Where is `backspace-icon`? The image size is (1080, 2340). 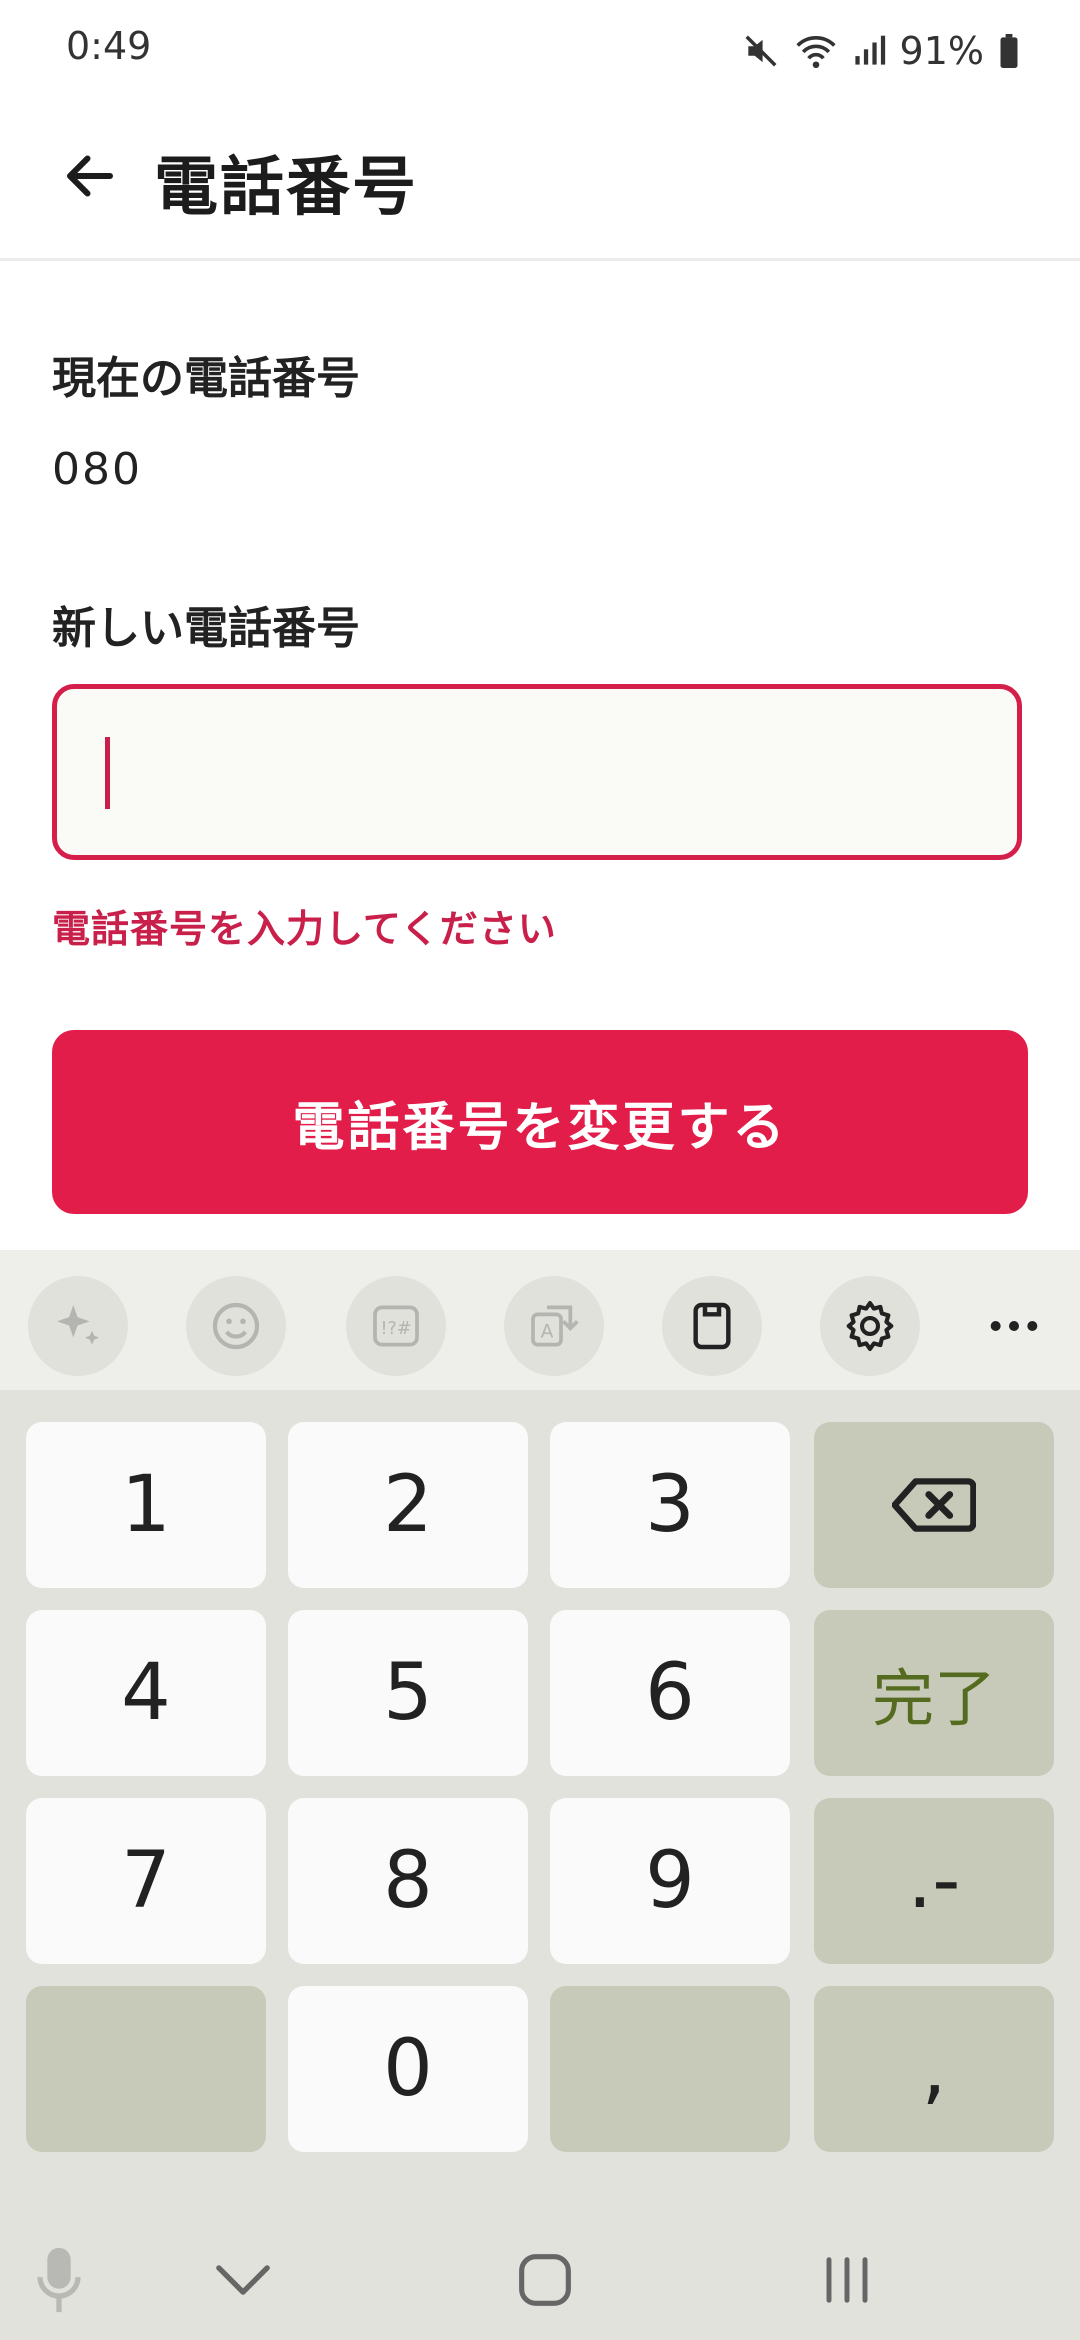
backspace-icon is located at coordinates (934, 1505).